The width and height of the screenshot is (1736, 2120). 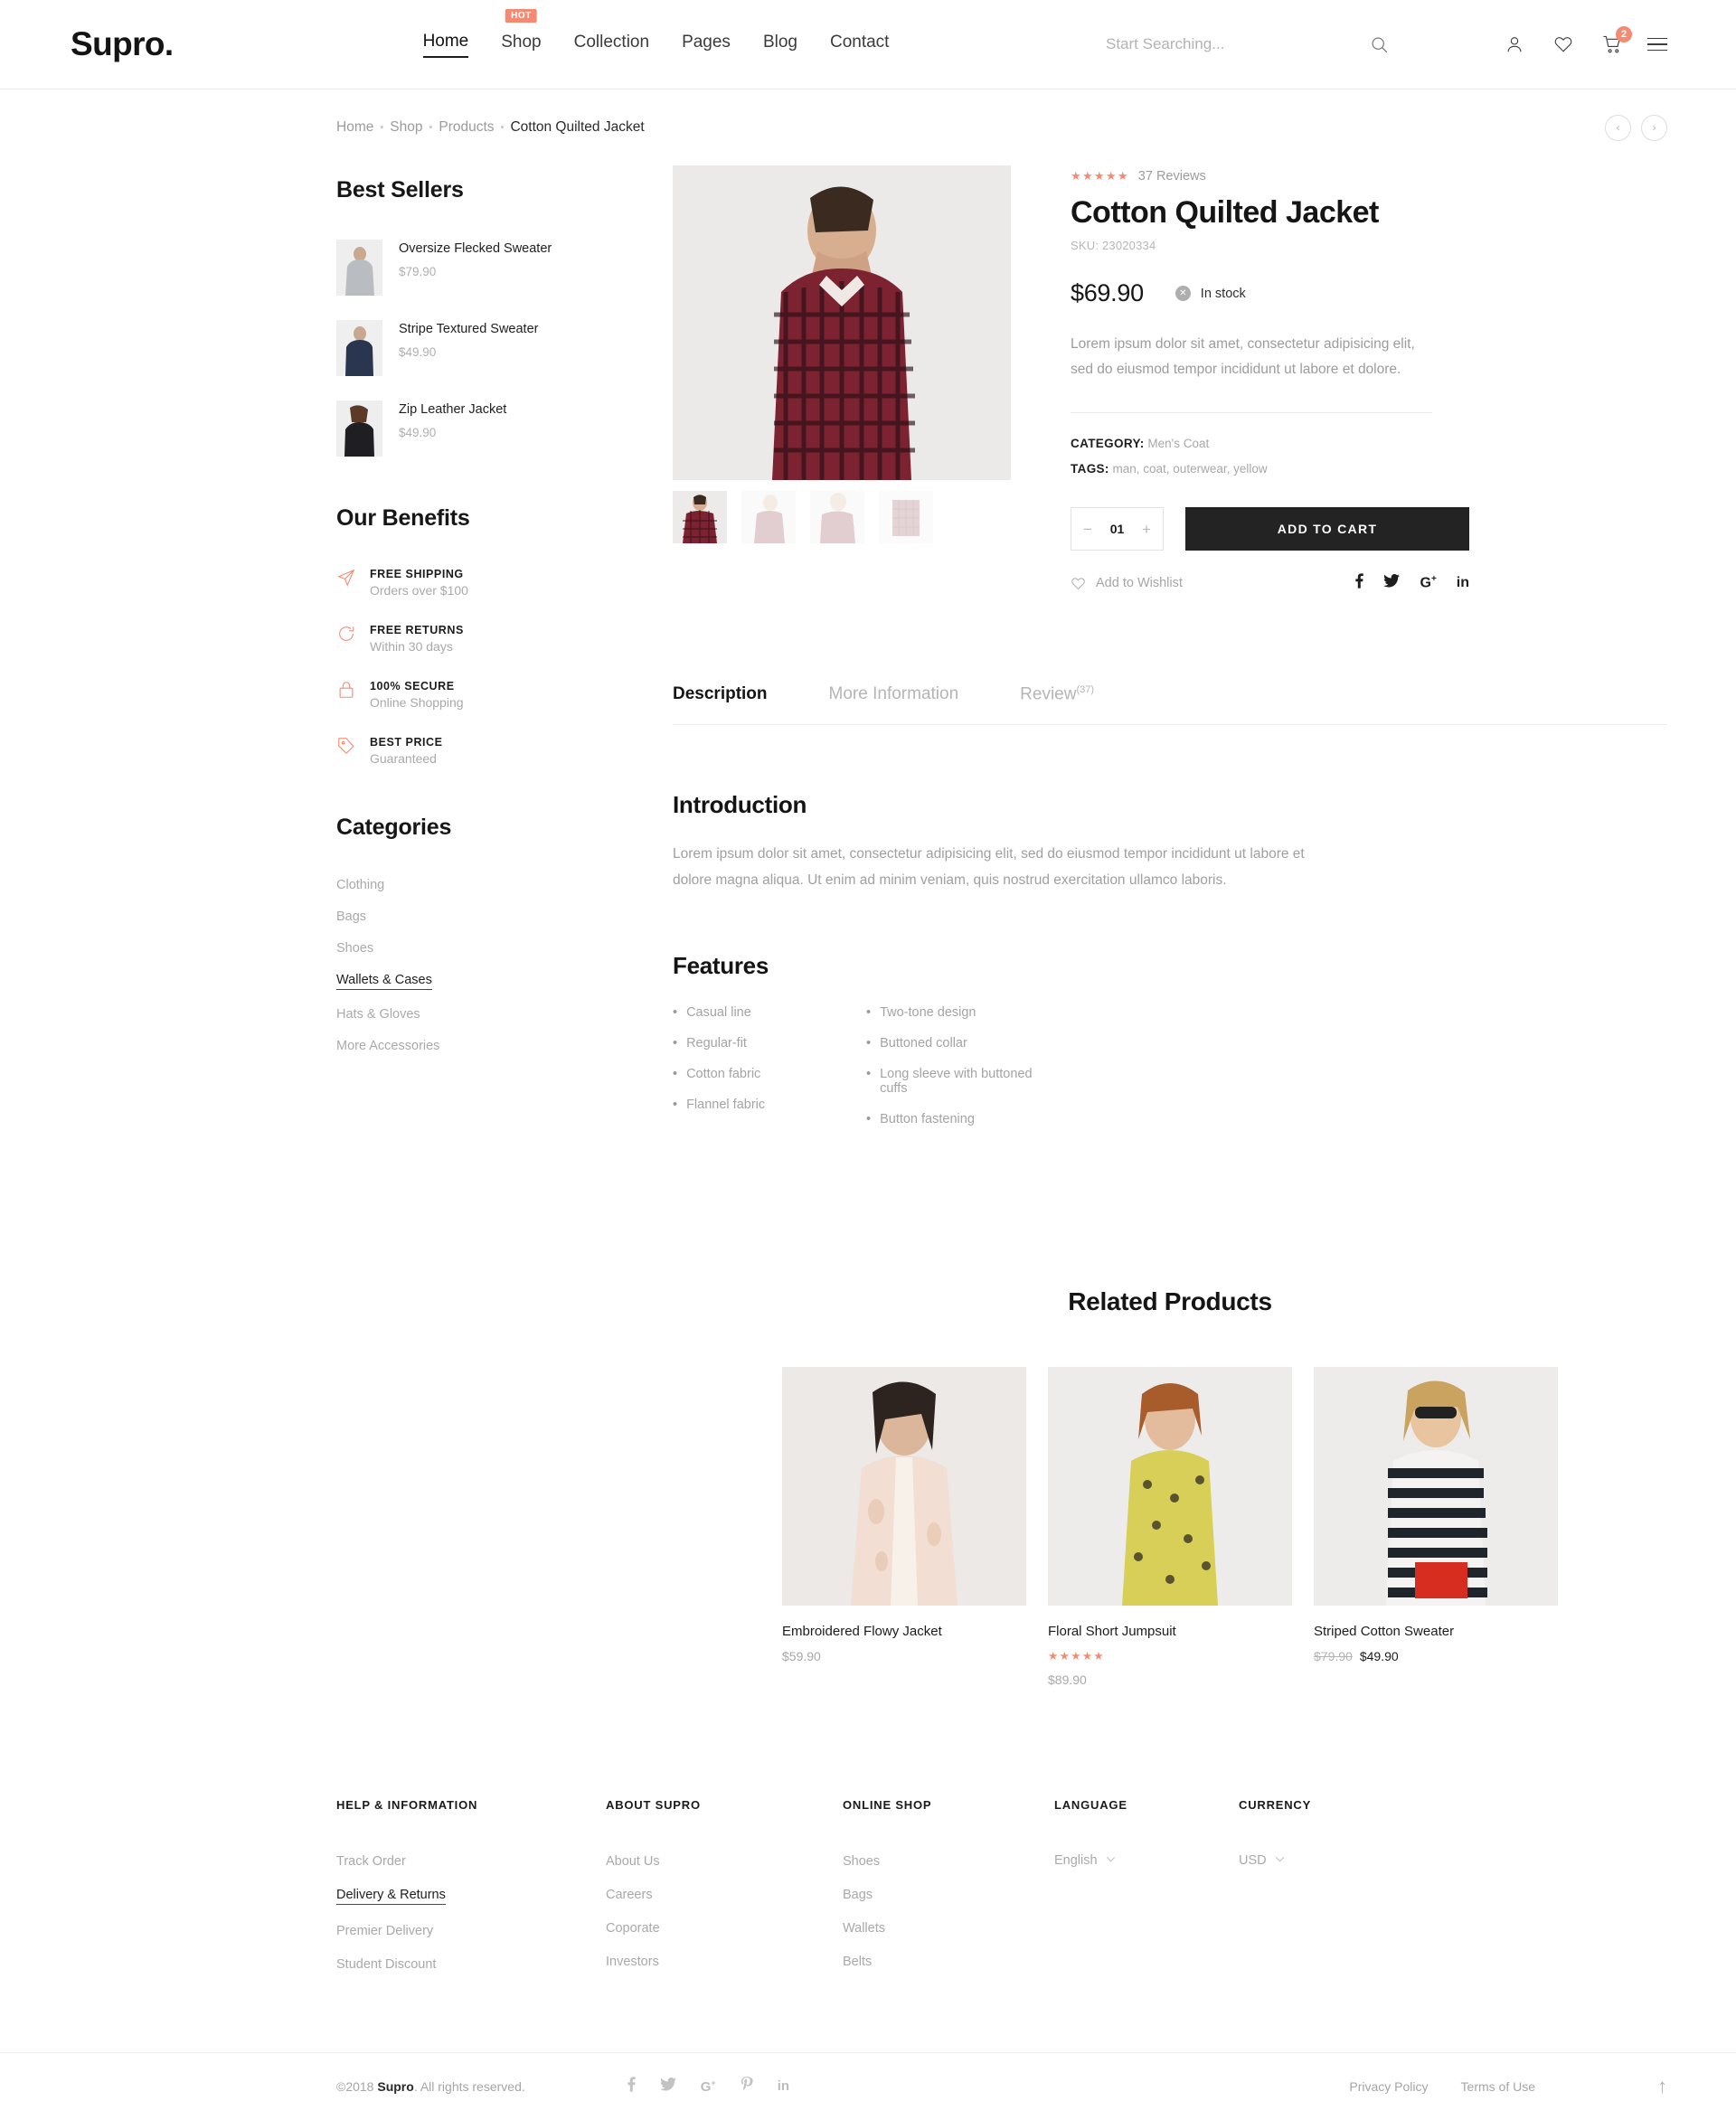 What do you see at coordinates (371, 1862) in the screenshot?
I see `footer-link-track-order: Track Order` at bounding box center [371, 1862].